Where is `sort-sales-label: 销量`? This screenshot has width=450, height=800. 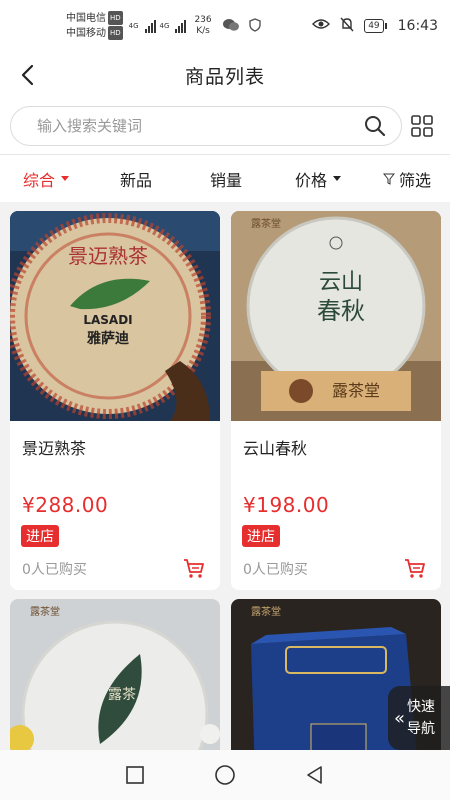
sort-sales-label: 销量 is located at coordinates (225, 180).